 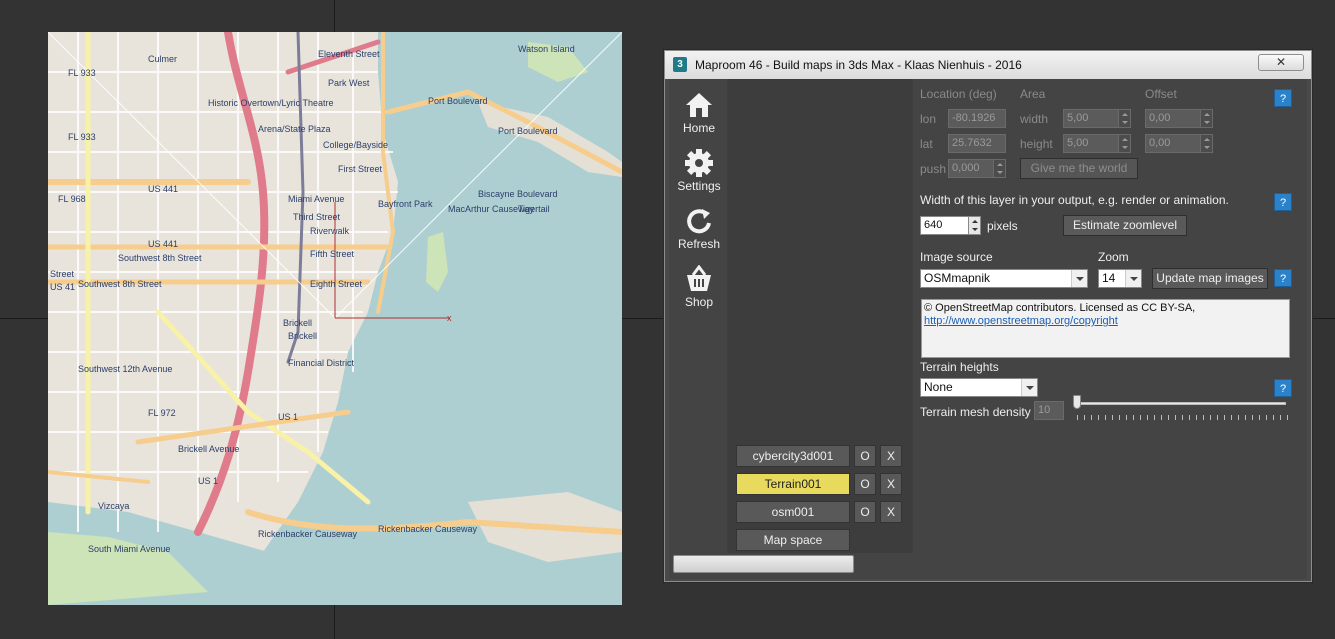 What do you see at coordinates (534, 209) in the screenshot?
I see `map-street-label: Tigertail` at bounding box center [534, 209].